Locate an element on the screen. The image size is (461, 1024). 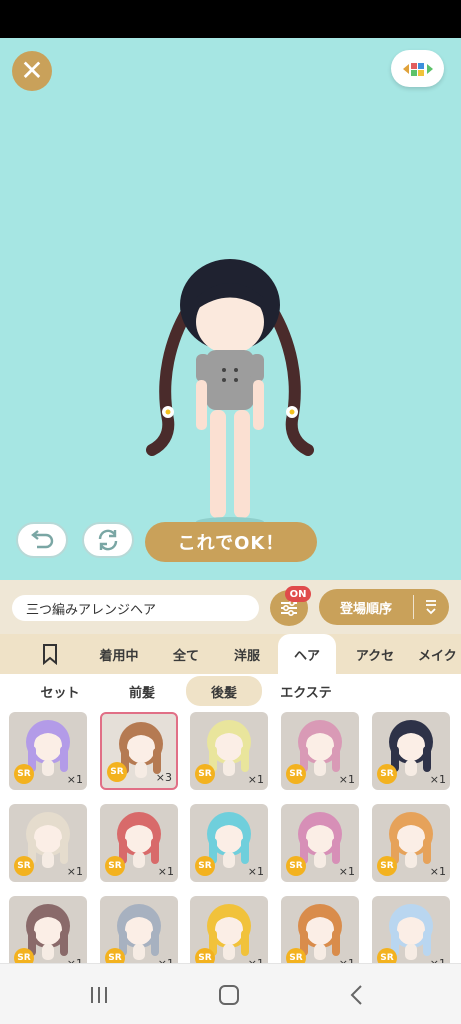
sort-order-label: 登場順序 is located at coordinates (365, 609).